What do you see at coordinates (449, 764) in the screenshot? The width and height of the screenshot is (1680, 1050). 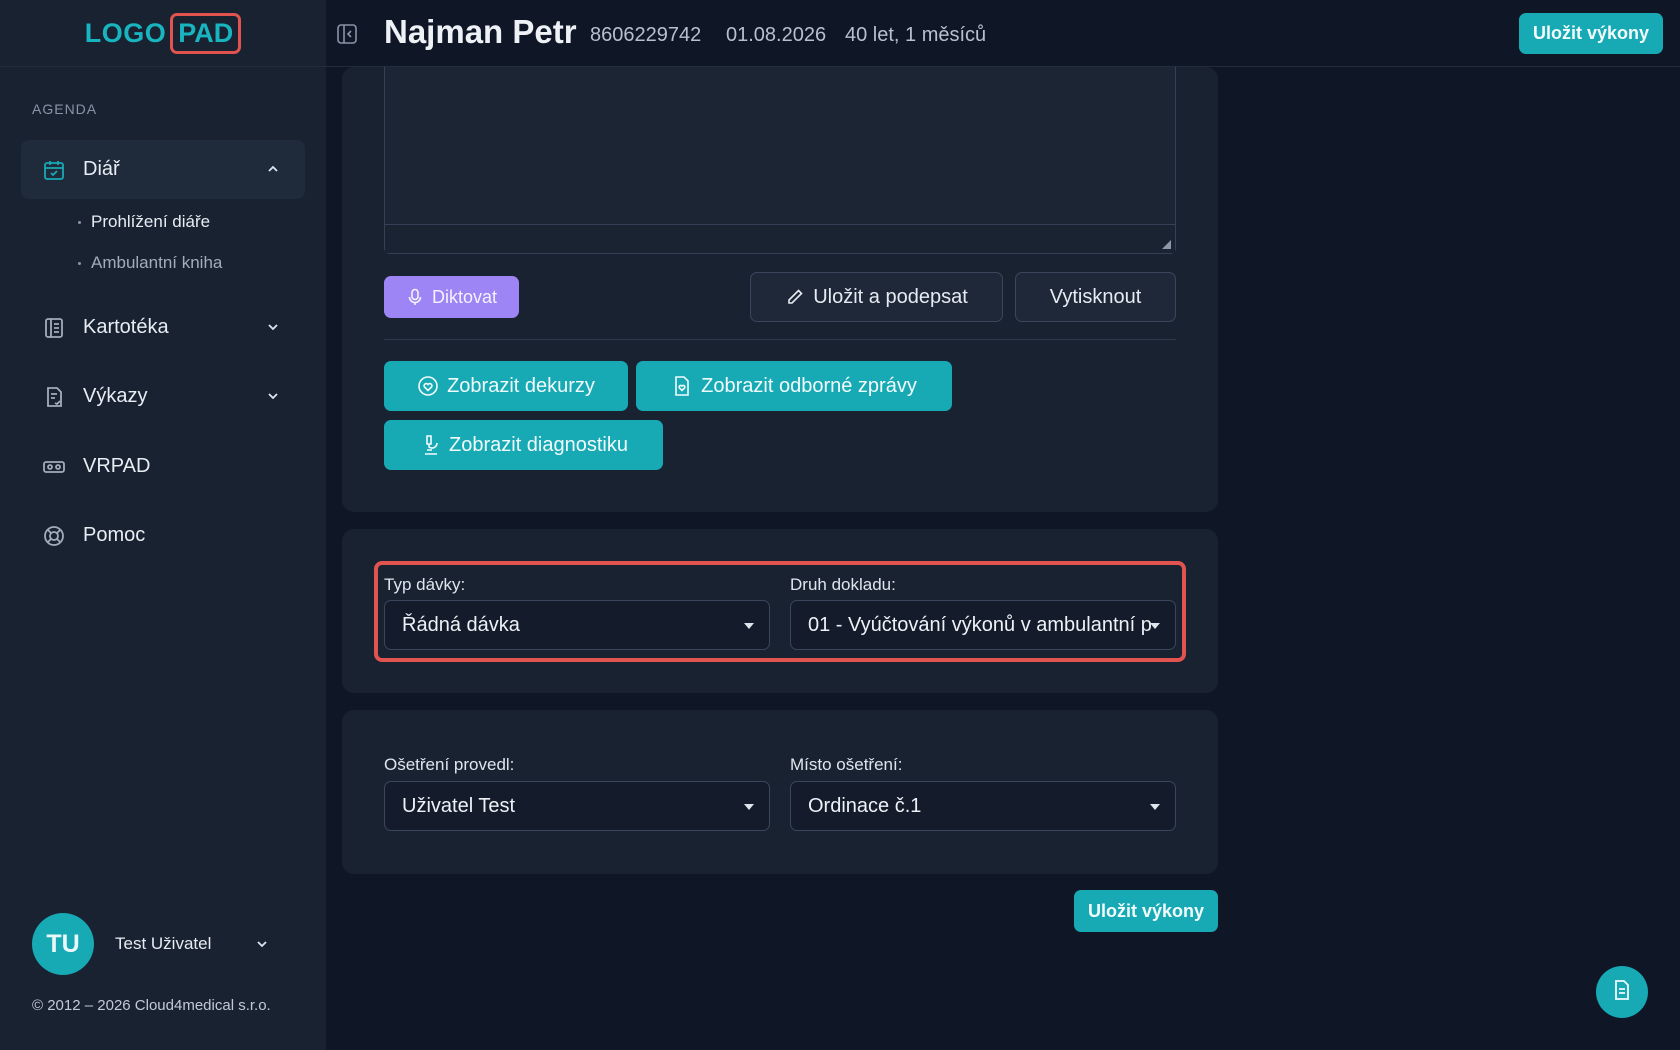 I see `treated-by-label: Ošetření provedl:` at bounding box center [449, 764].